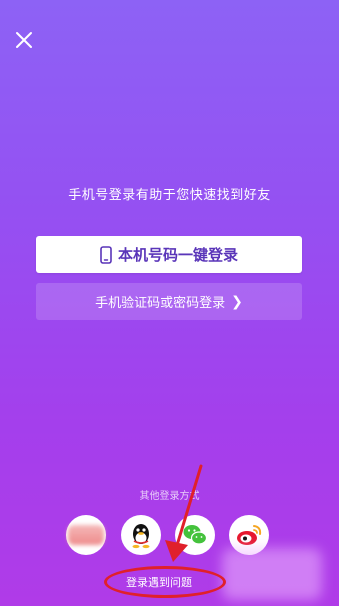 Image resolution: width=339 pixels, height=606 pixels. Describe the element at coordinates (165, 582) in the screenshot. I see `annotation-circle` at that location.